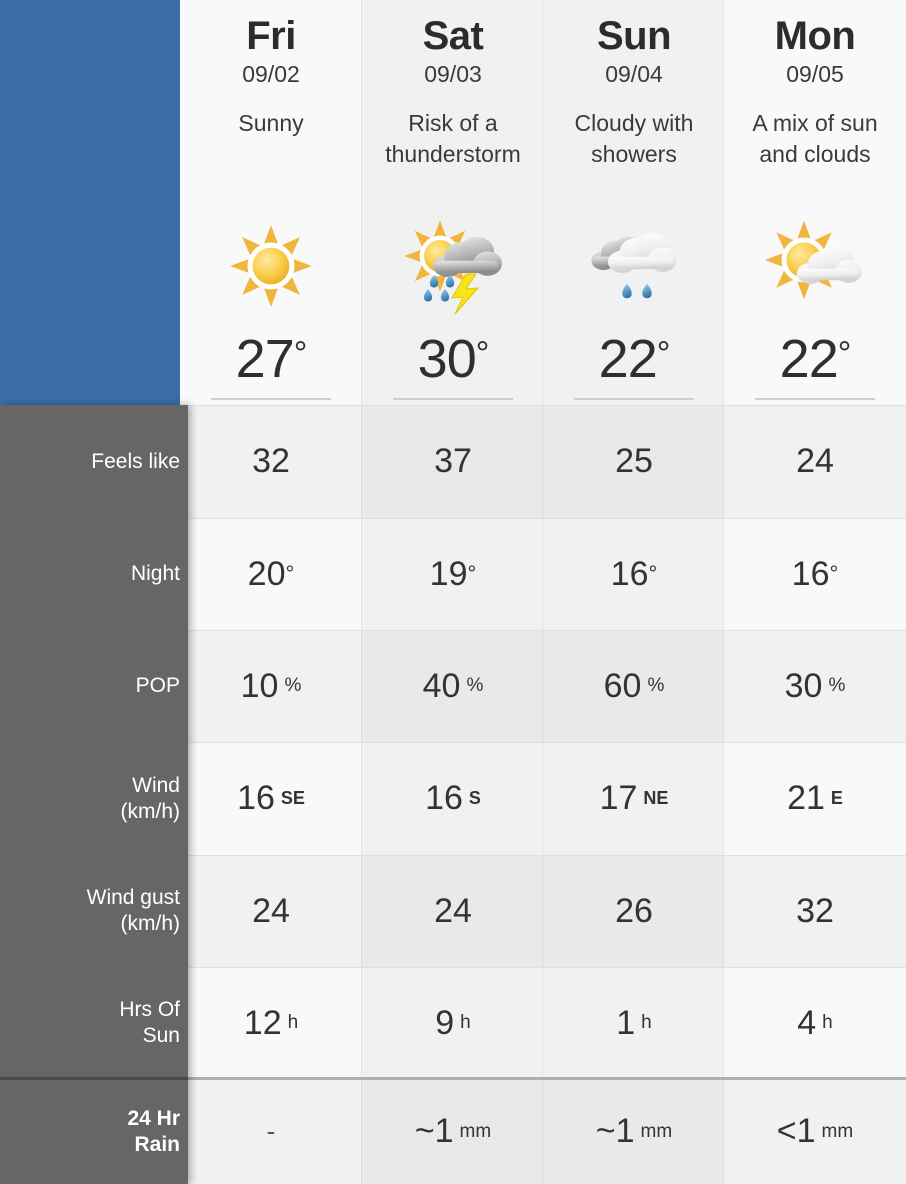  I want to click on row-label-feels-like: Feels like, so click(94, 461).